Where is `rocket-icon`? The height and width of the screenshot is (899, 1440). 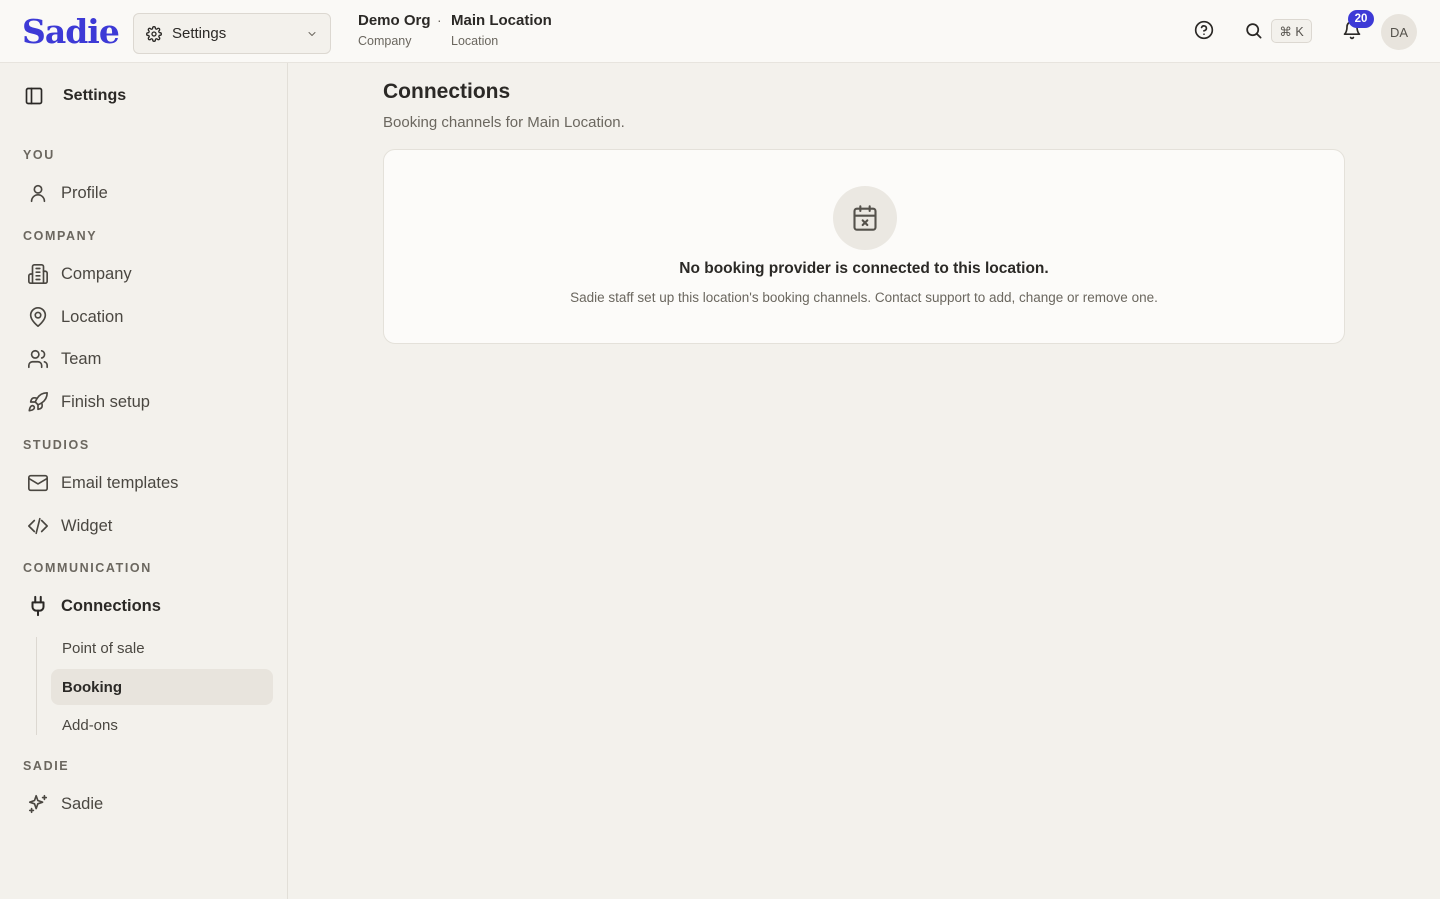 rocket-icon is located at coordinates (38, 402).